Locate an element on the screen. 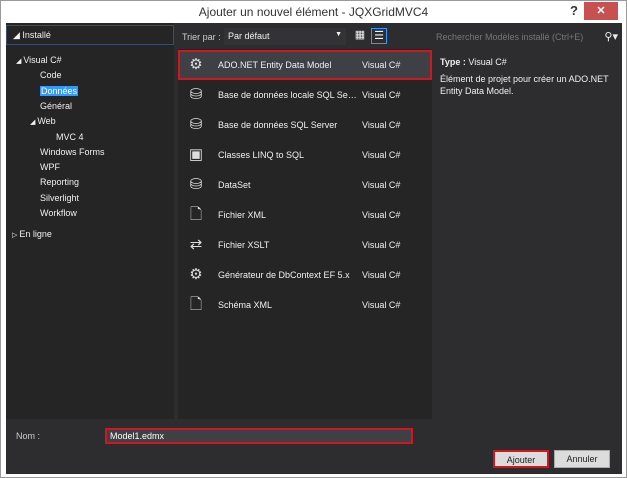 The height and width of the screenshot is (478, 627). tree-item-label: MVC 4 is located at coordinates (70, 136).